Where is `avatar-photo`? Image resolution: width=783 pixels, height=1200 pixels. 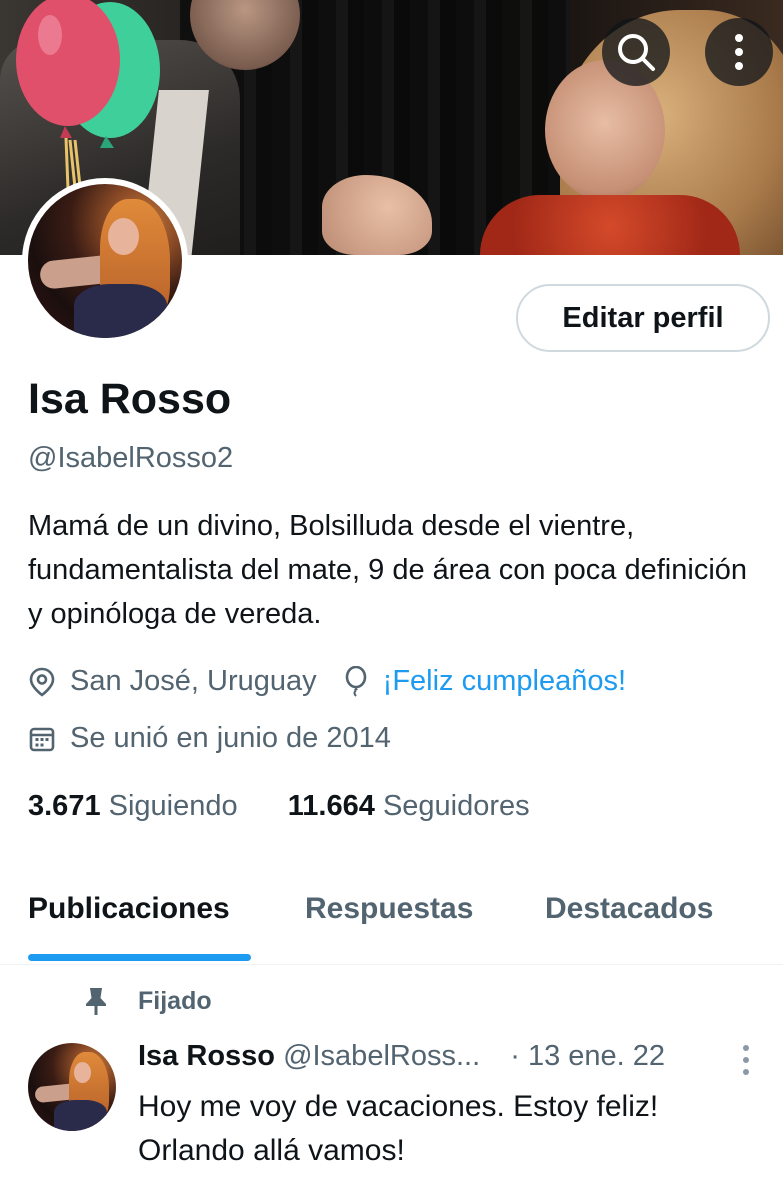 avatar-photo is located at coordinates (105, 261).